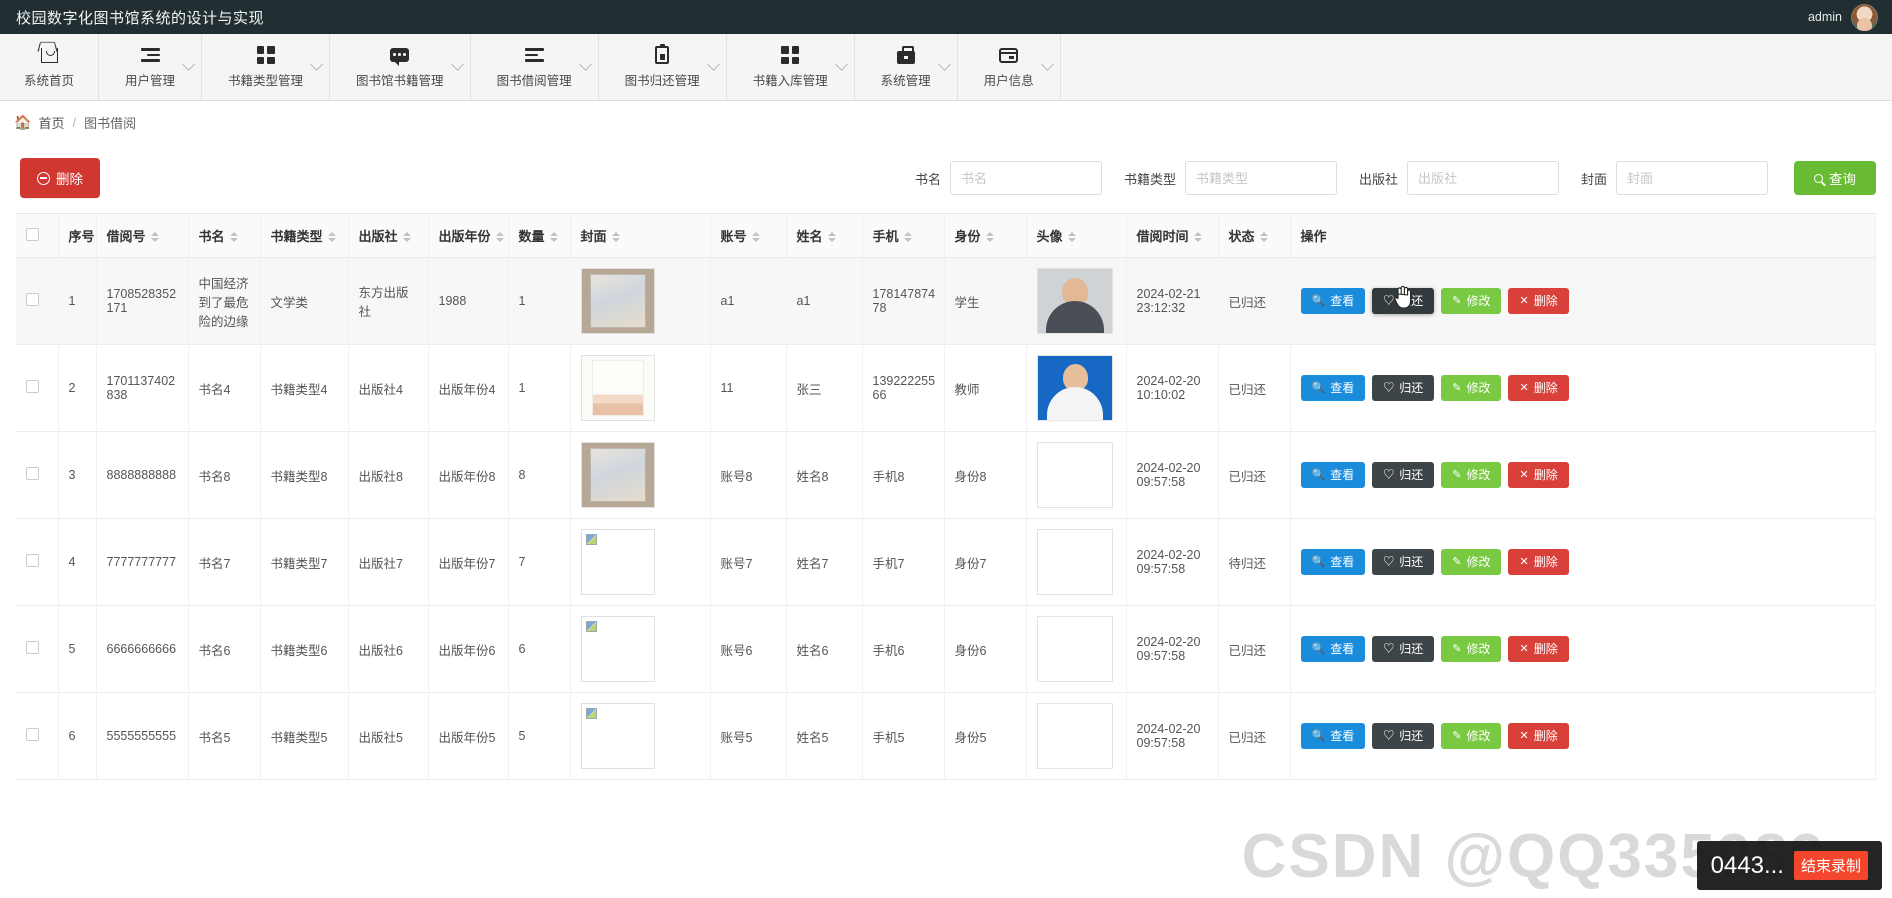 This screenshot has height=898, width=1892. Describe the element at coordinates (1830, 865) in the screenshot. I see `stop-recording-button: 结束录制` at that location.